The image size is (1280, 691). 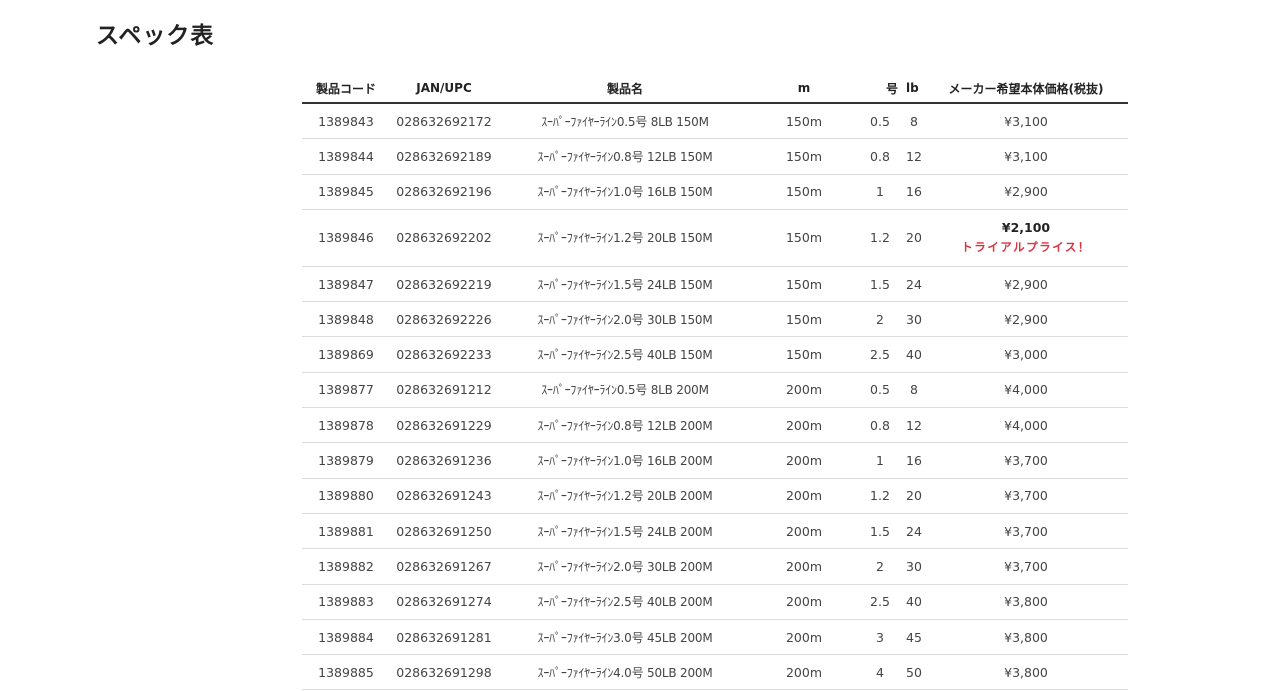 What do you see at coordinates (346, 566) in the screenshot?
I see `cell-product-code: 1389882` at bounding box center [346, 566].